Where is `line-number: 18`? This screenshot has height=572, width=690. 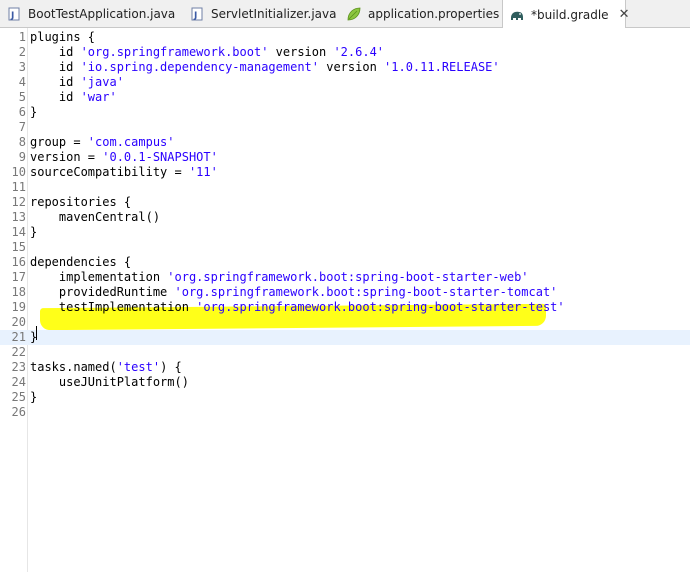 line-number: 18 is located at coordinates (18, 292).